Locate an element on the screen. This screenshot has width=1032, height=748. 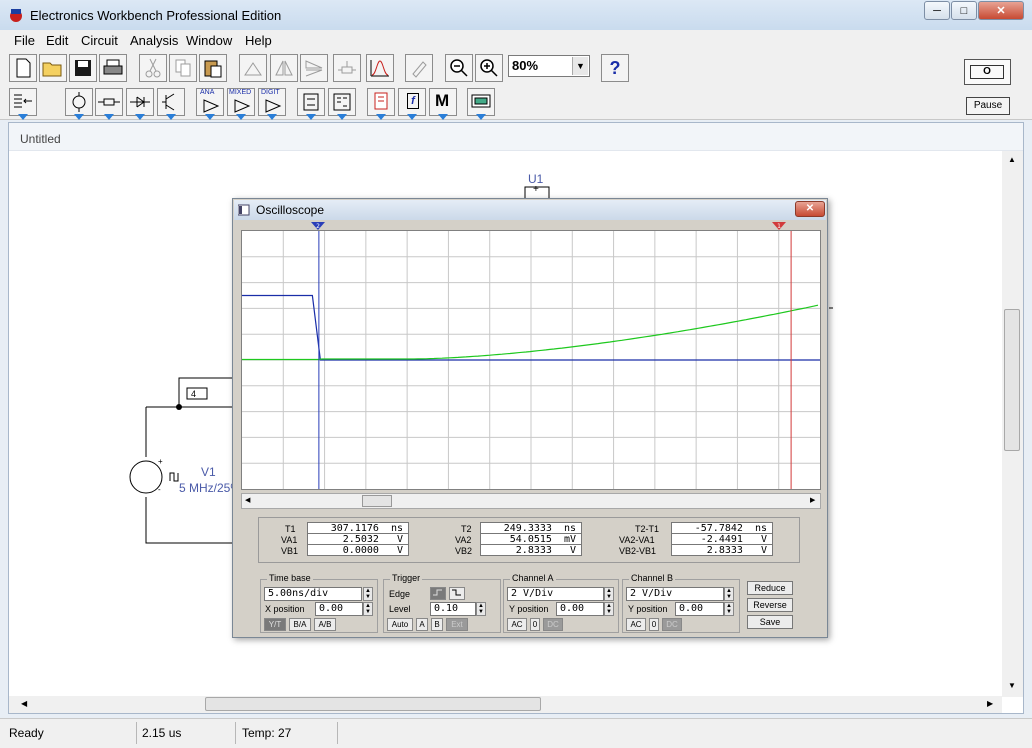
falling-edge-button is located at coordinates (457, 593).